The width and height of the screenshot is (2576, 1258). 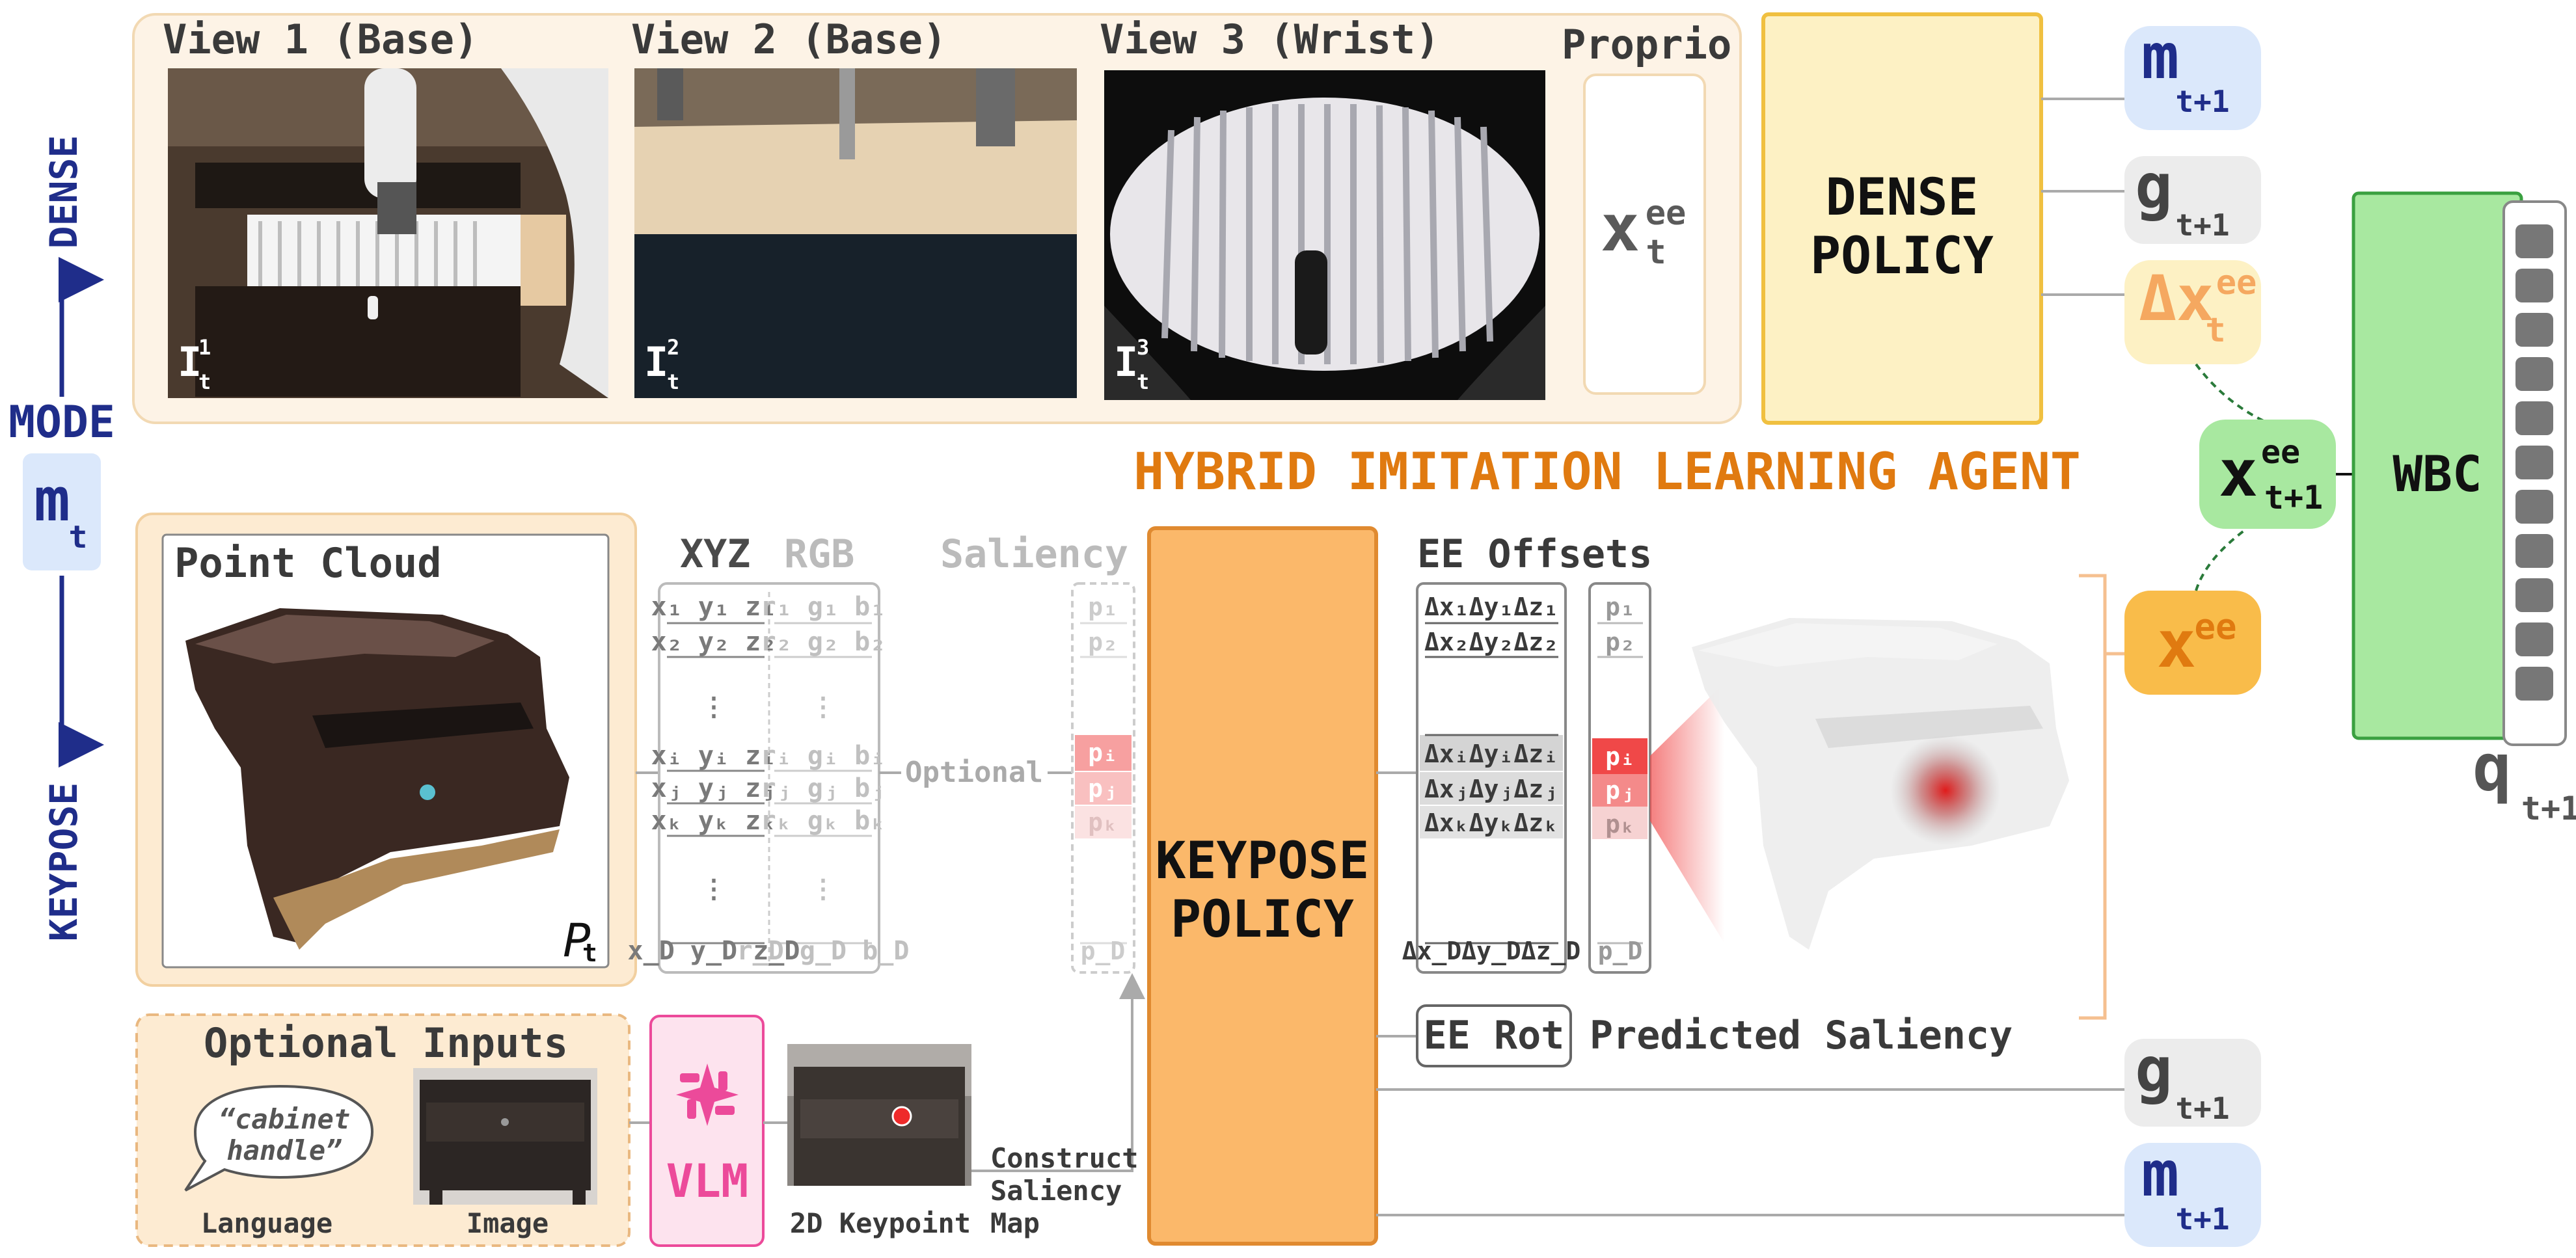 I want to click on mode-axis: DENSE MODE m t KEYPOSE, so click(x=62, y=538).